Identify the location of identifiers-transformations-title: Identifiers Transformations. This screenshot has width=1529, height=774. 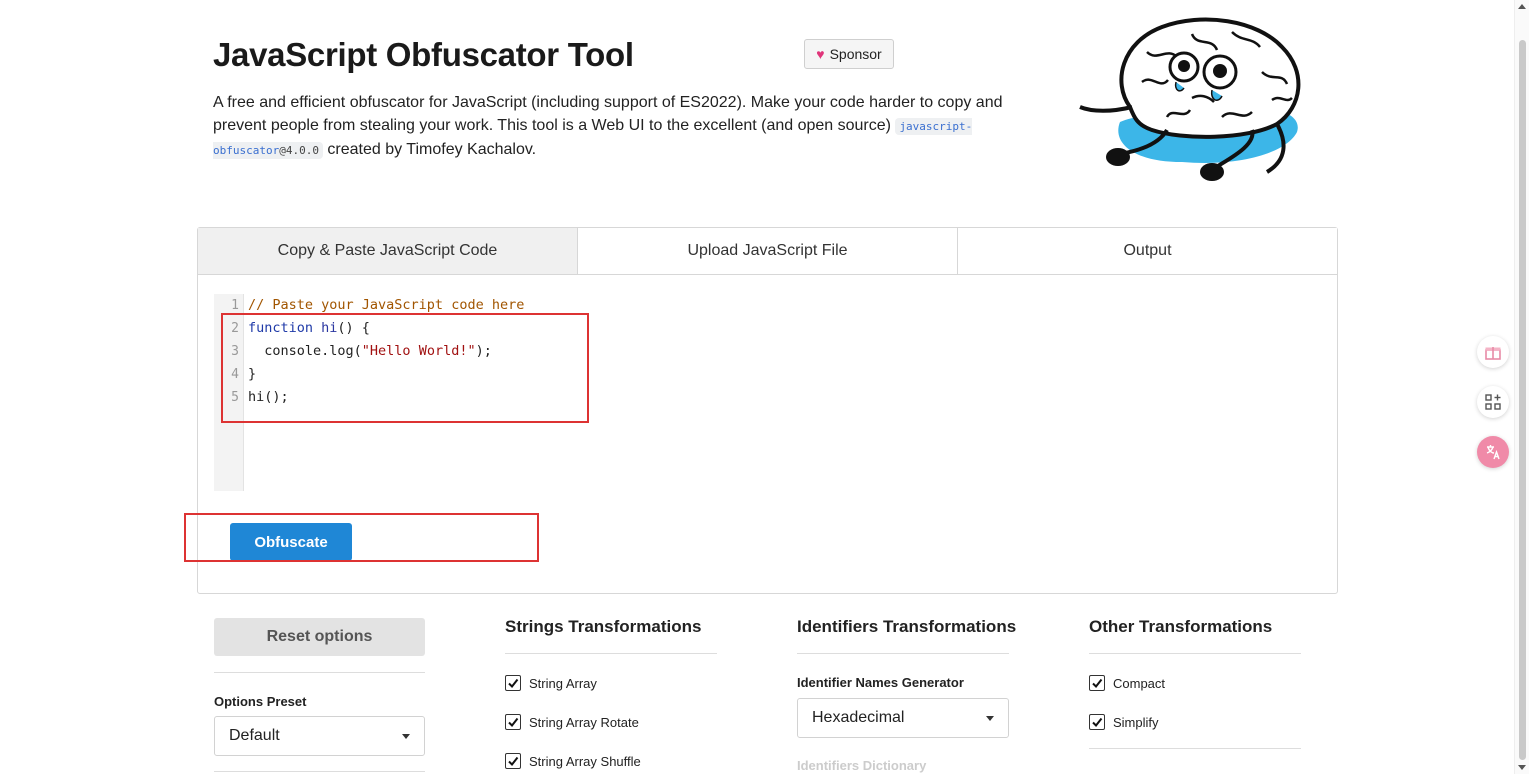
(907, 626).